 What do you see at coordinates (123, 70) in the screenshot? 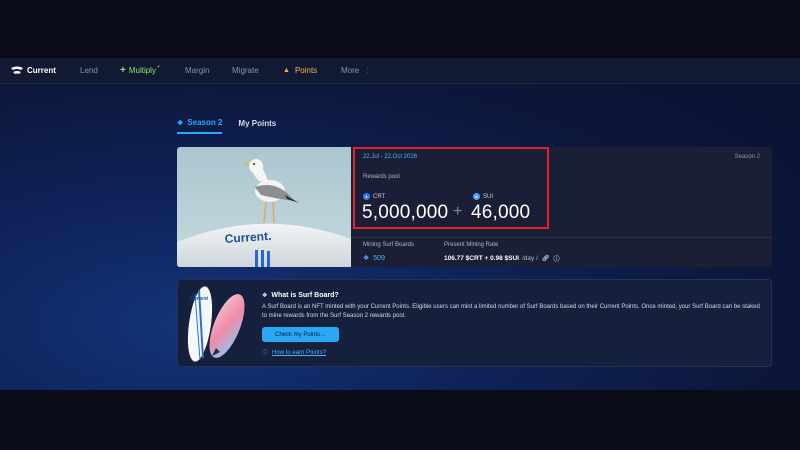
I see `plus-icon: +` at bounding box center [123, 70].